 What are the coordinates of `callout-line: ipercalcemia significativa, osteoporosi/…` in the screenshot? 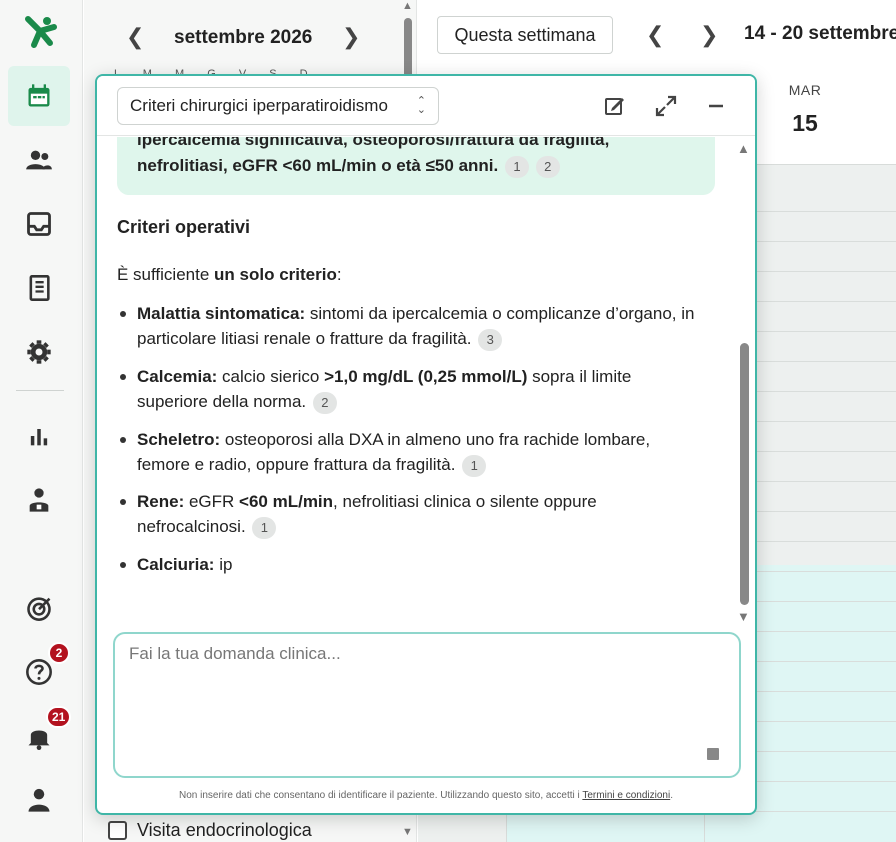 It's located at (373, 143).